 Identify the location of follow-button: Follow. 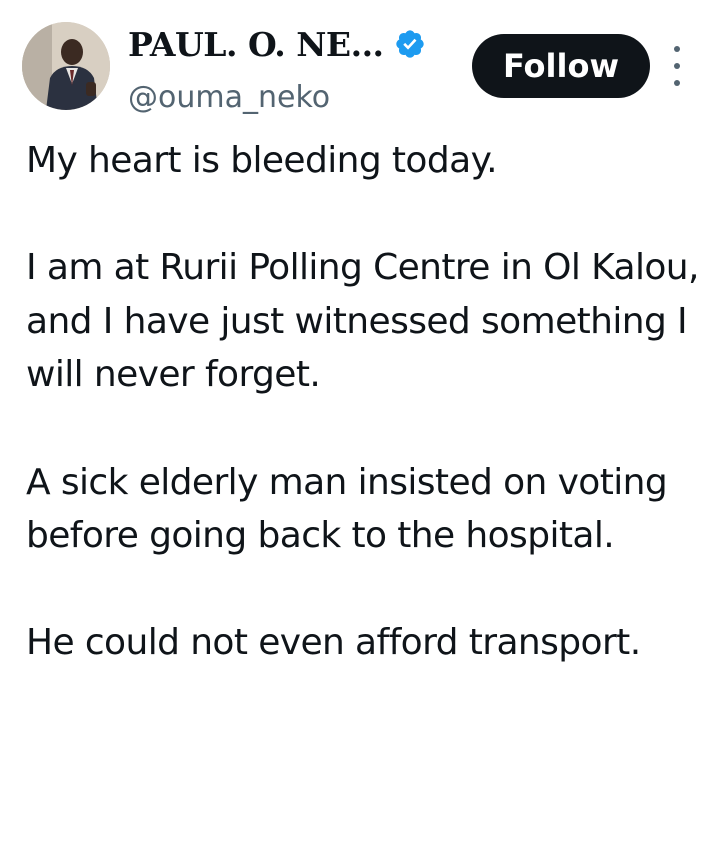
(561, 66).